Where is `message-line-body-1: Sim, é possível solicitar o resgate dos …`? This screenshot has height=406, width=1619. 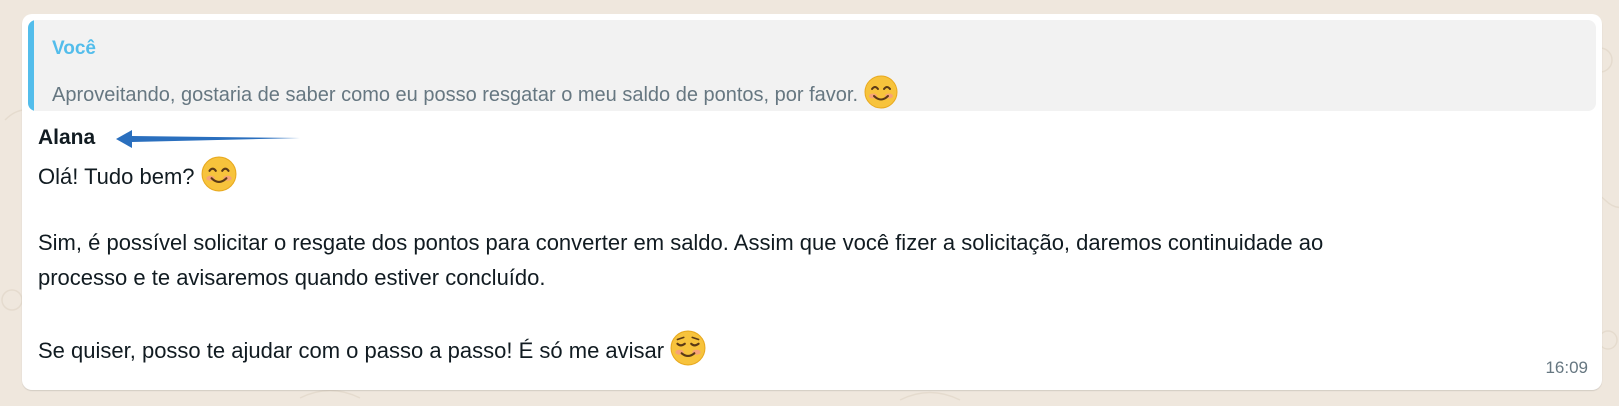
message-line-body-1: Sim, é possível solicitar o resgate dos … is located at coordinates (681, 242).